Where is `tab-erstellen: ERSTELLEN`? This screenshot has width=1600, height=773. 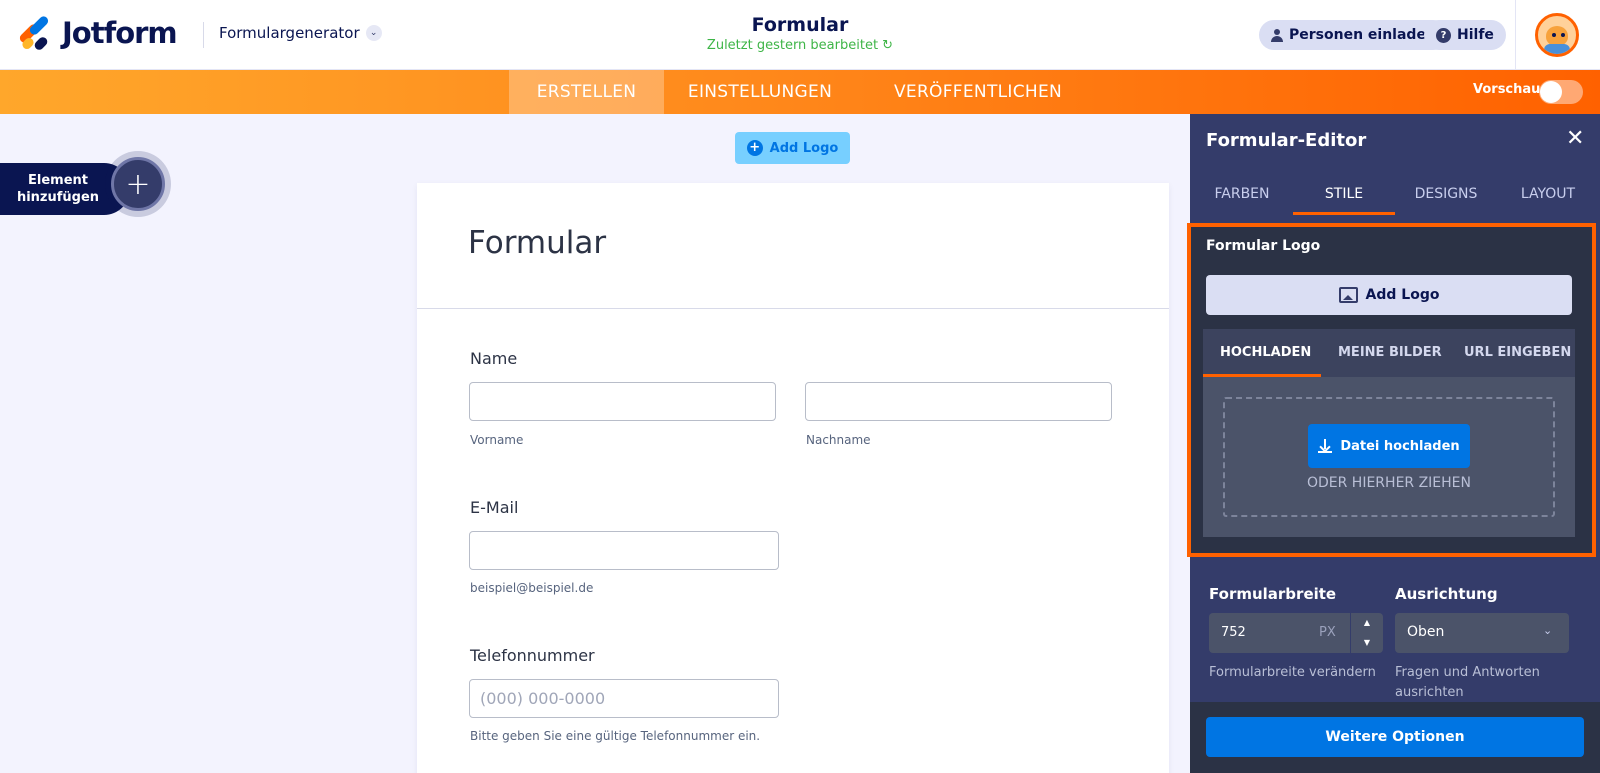 tab-erstellen: ERSTELLEN is located at coordinates (586, 92).